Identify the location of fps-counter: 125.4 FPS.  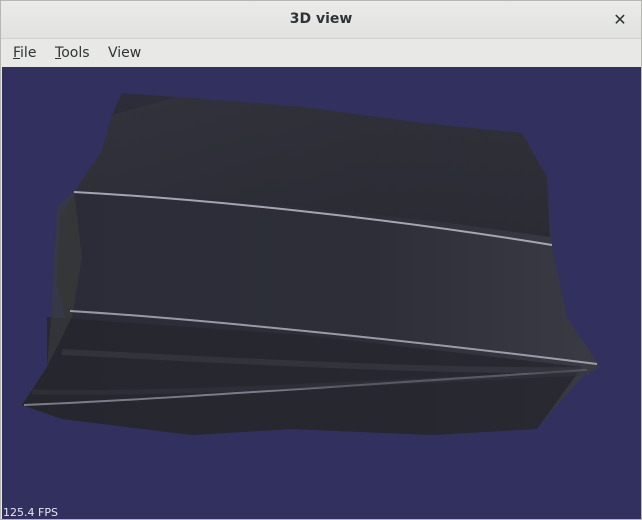
(30, 512).